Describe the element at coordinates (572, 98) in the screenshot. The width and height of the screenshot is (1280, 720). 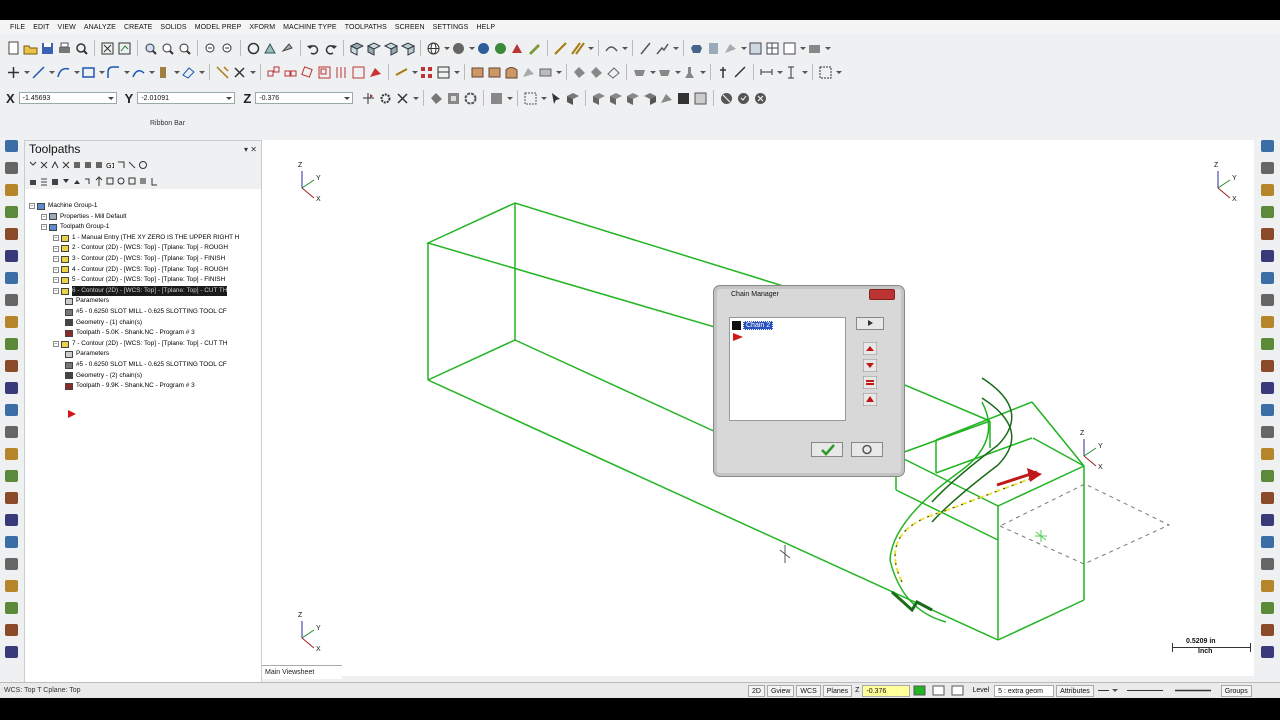
I see `solid-select-icon` at that location.